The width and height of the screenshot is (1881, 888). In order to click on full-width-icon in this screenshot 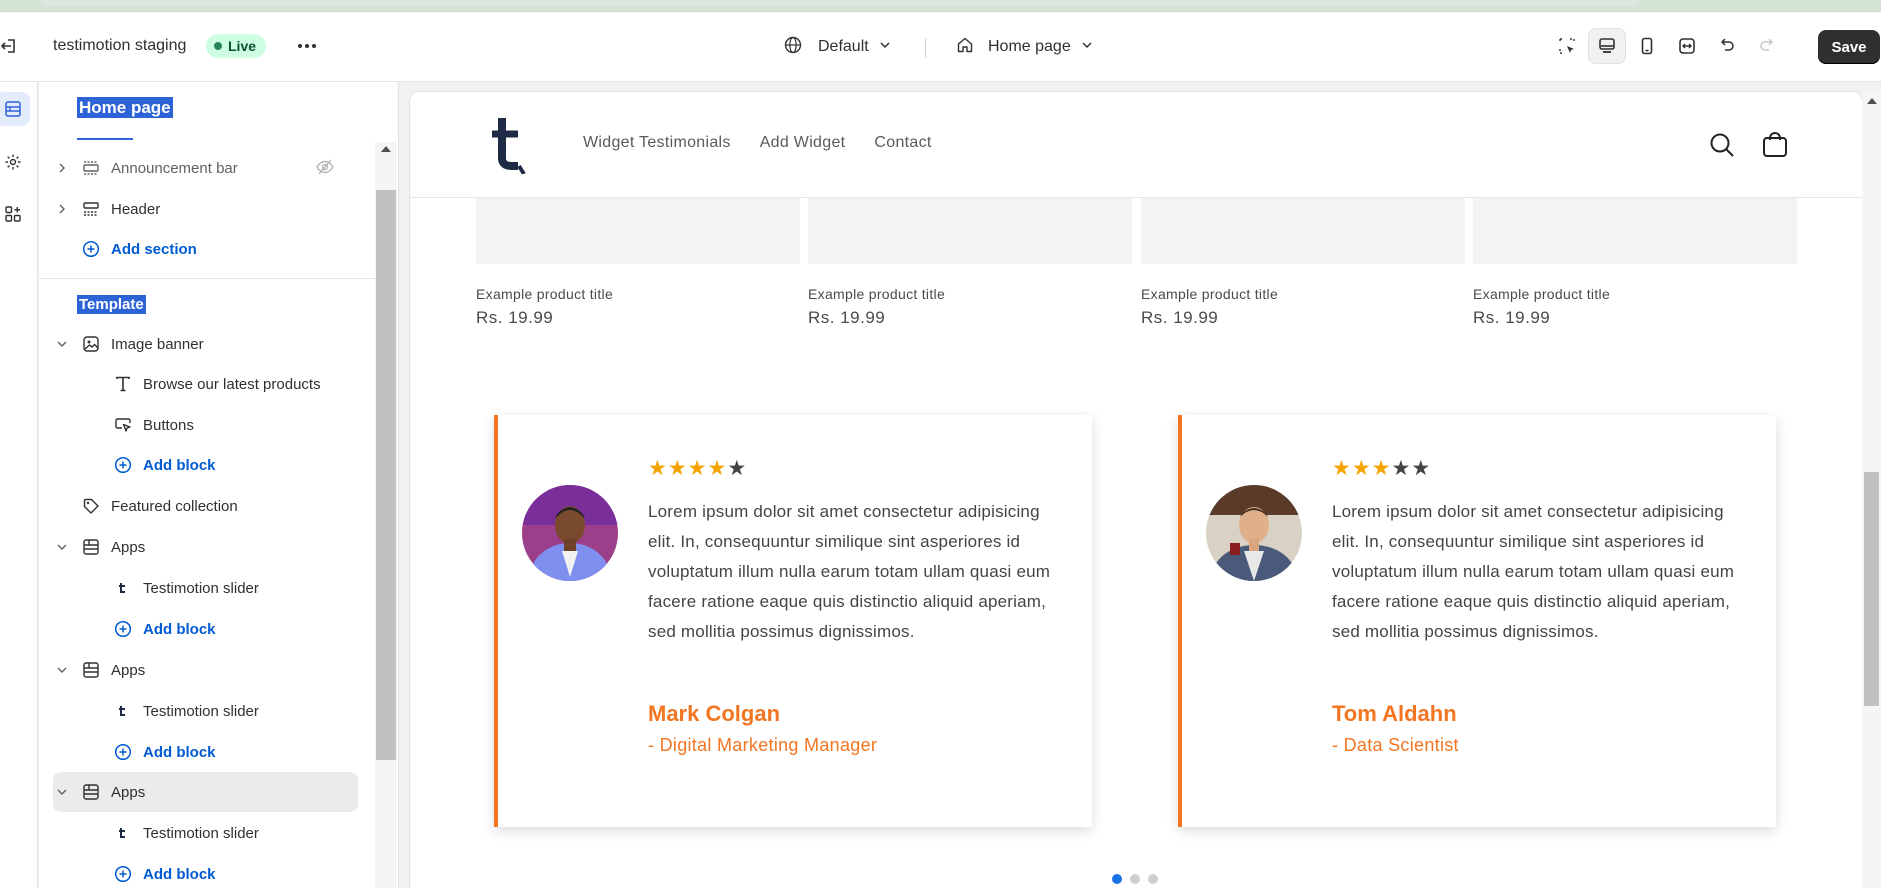, I will do `click(1687, 46)`.